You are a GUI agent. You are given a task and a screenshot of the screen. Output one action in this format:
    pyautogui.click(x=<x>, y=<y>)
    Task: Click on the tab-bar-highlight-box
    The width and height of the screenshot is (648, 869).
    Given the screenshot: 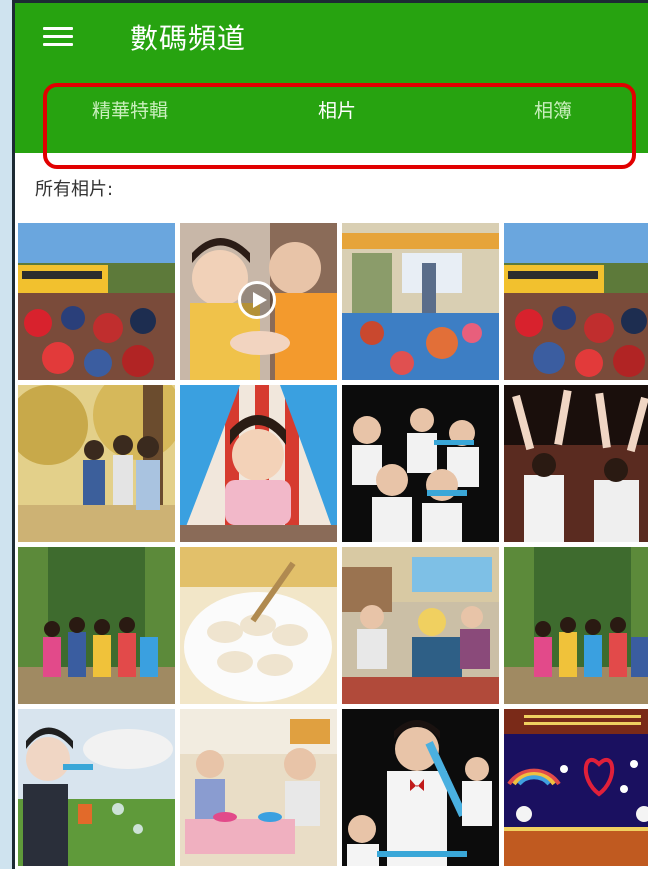 What is the action you would take?
    pyautogui.click(x=339, y=126)
    